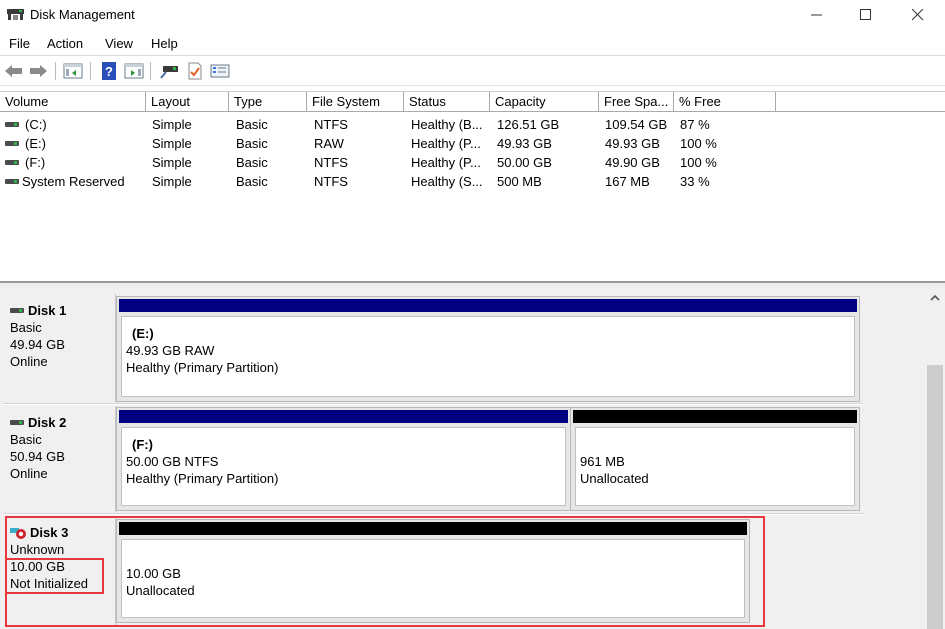 The height and width of the screenshot is (629, 945). I want to click on disk-size: 49.94 GB, so click(37, 344).